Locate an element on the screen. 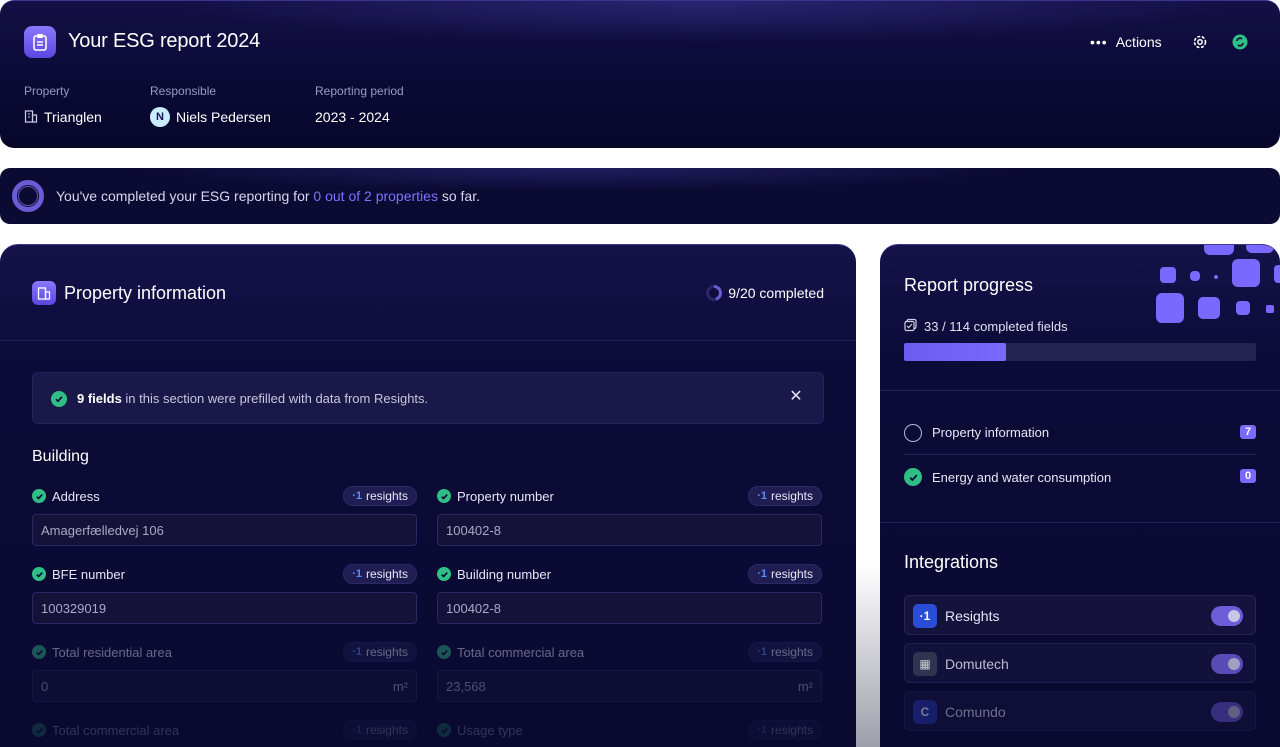 The width and height of the screenshot is (1280, 747). report-progress-fill is located at coordinates (955, 352).